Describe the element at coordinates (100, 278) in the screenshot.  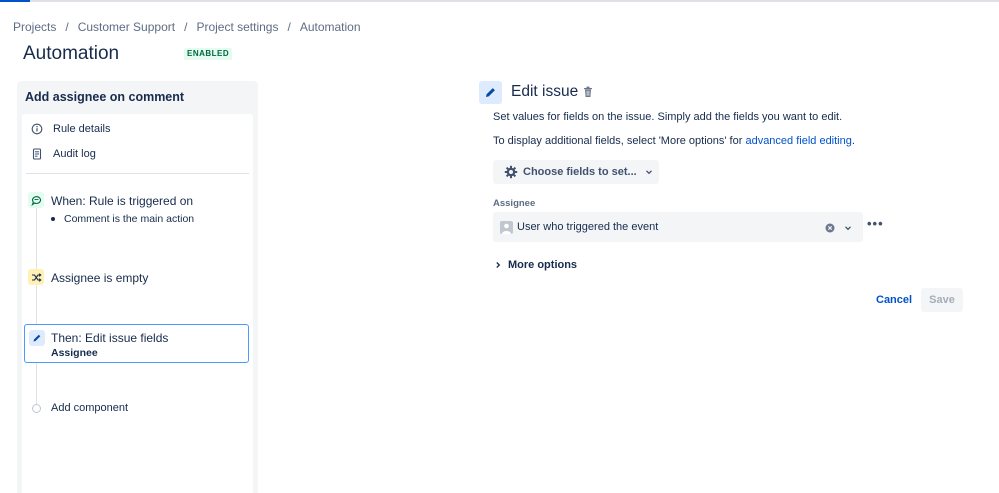
I see `condition-title: Assignee is empty` at that location.